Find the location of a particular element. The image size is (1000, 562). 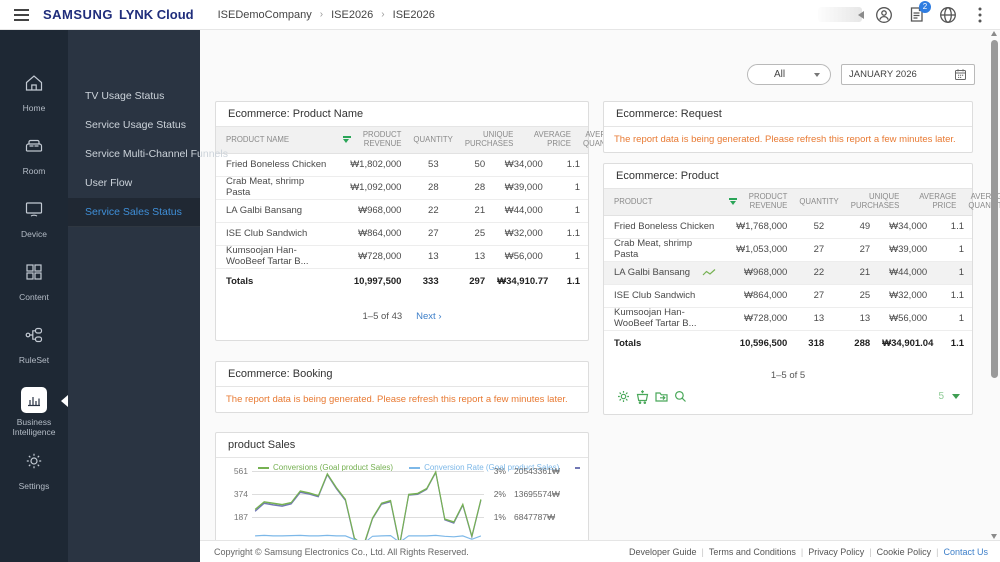

sidebar-item-content: Content is located at coordinates (34, 292).